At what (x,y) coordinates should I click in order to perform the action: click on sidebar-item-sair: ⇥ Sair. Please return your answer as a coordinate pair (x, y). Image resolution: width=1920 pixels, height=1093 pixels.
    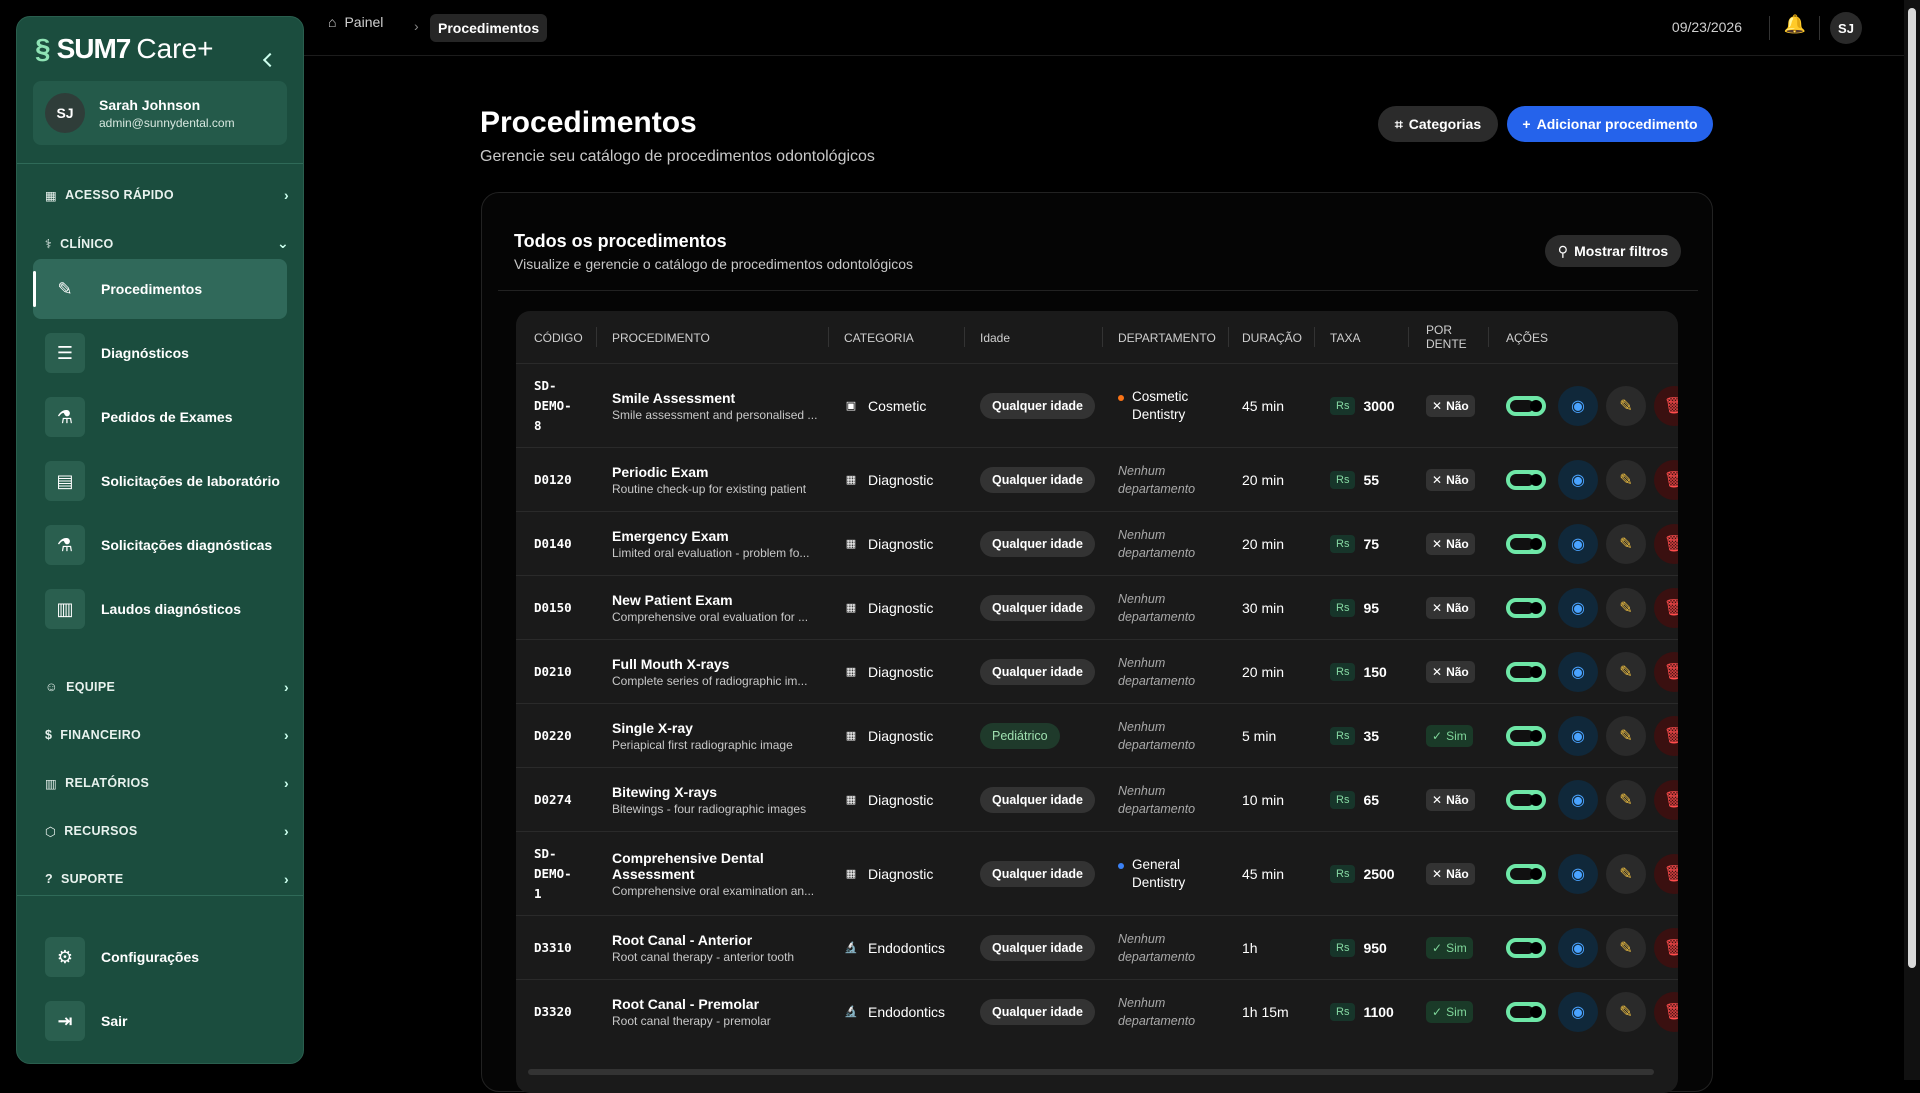
    Looking at the image, I should click on (160, 1021).